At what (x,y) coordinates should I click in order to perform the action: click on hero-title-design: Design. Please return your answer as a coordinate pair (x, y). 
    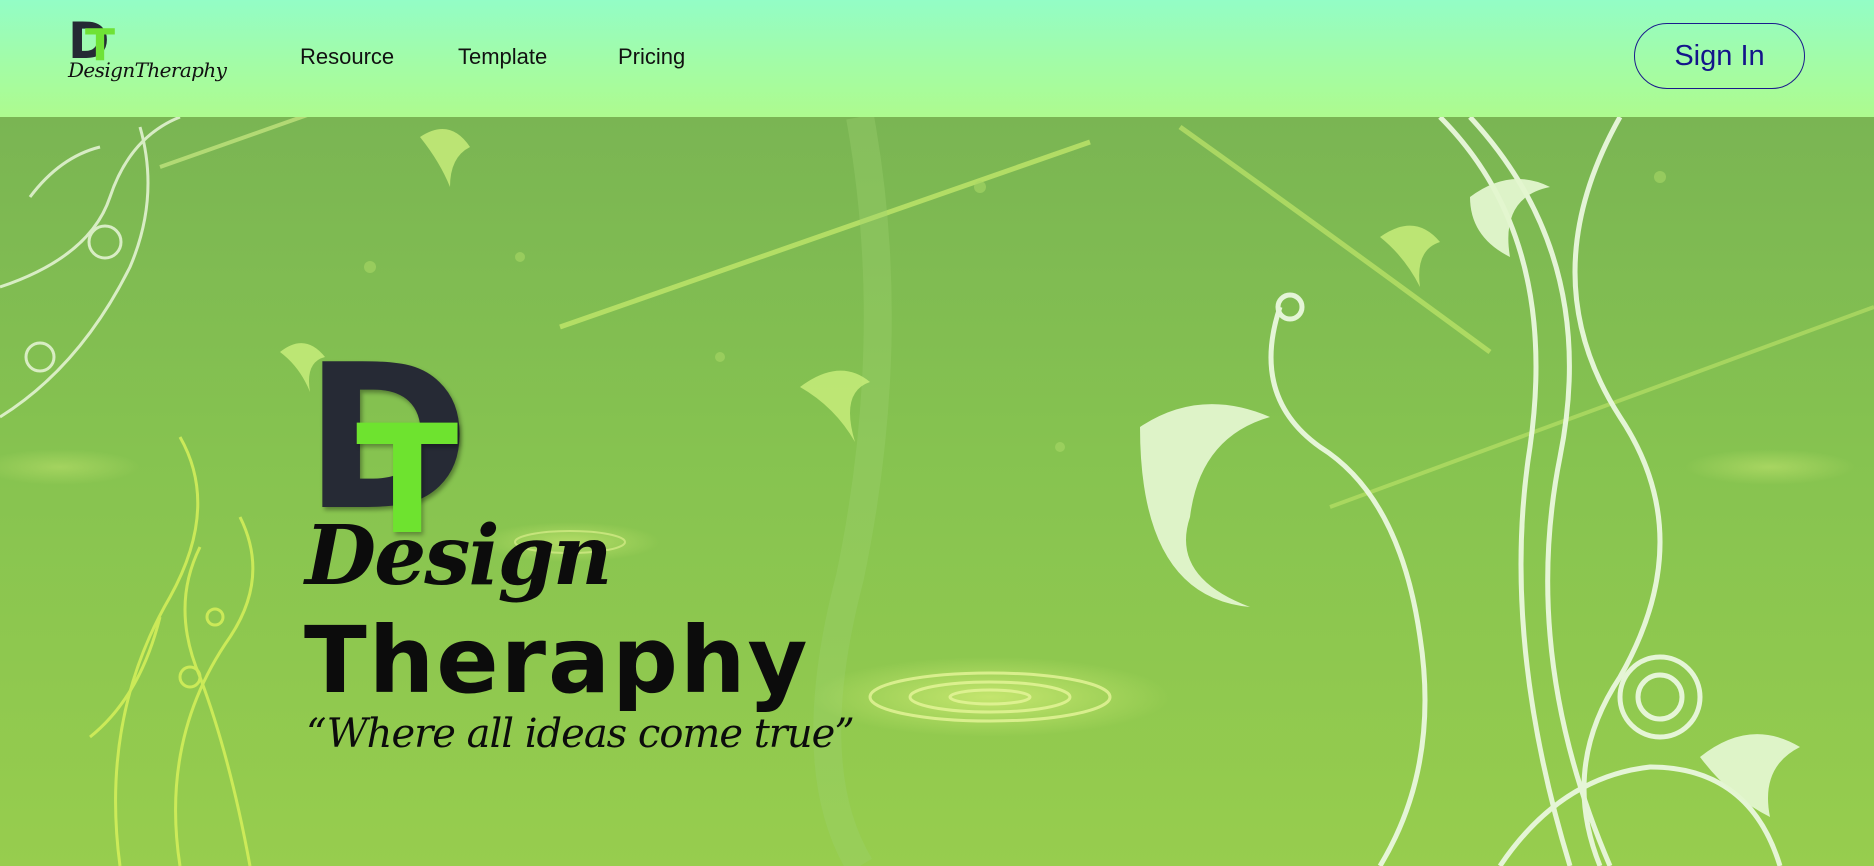
    Looking at the image, I should click on (459, 556).